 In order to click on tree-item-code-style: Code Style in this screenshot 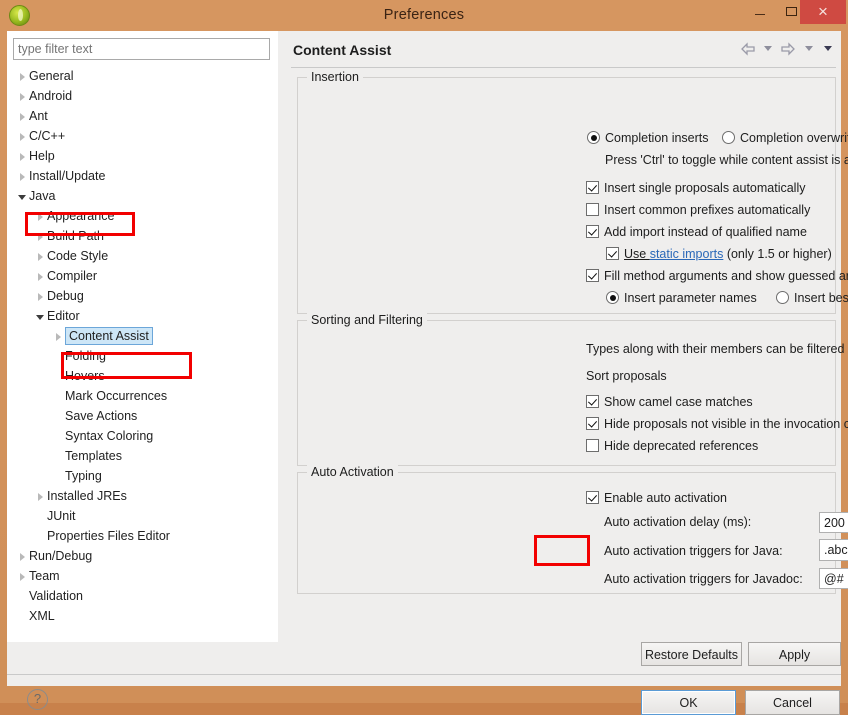, I will do `click(142, 256)`.